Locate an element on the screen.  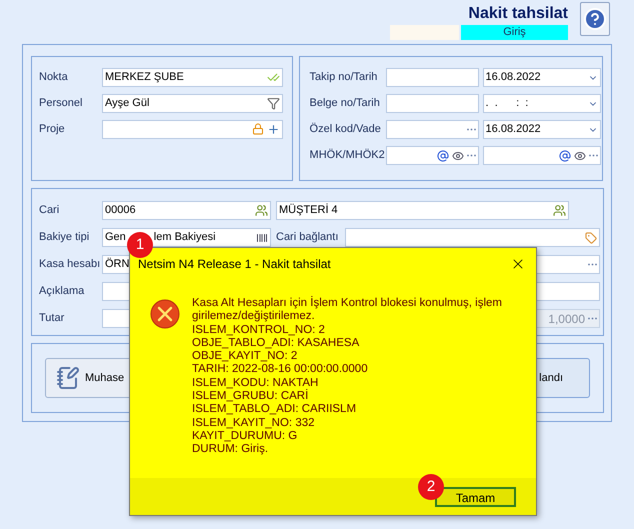
text-field is located at coordinates (192, 129).